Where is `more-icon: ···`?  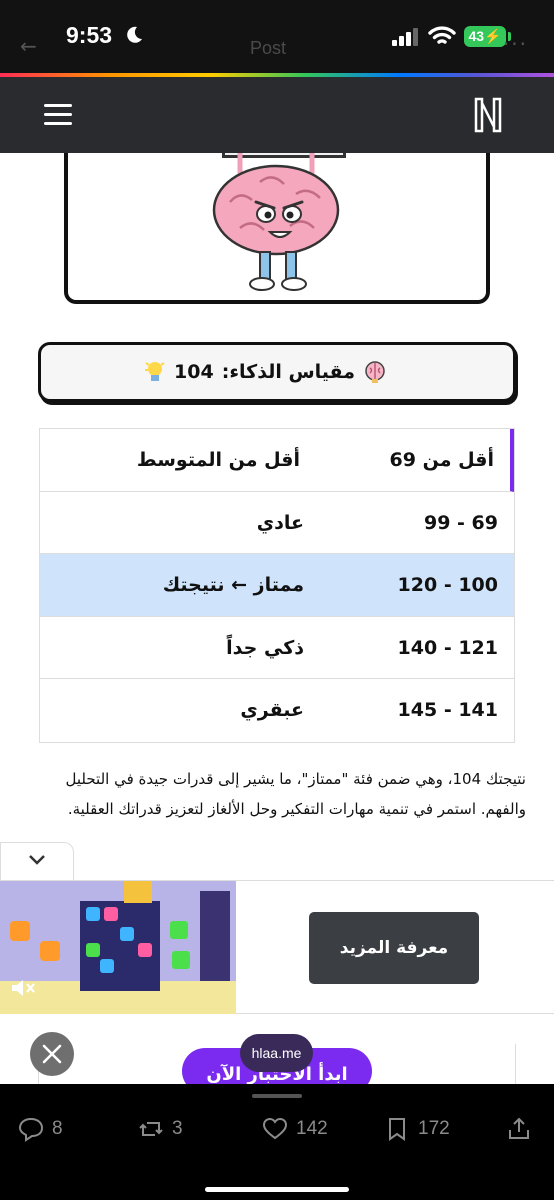 more-icon: ··· is located at coordinates (515, 44).